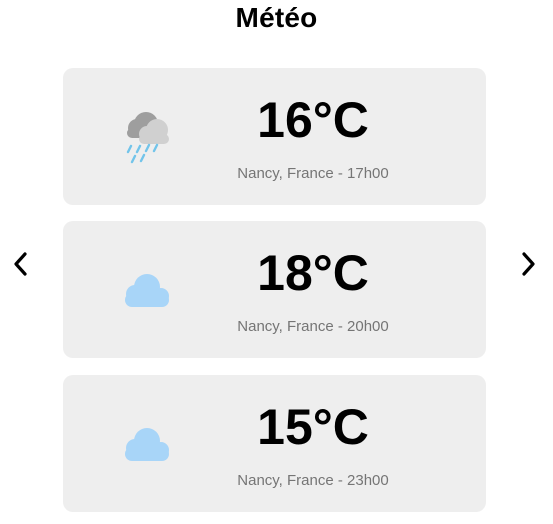  What do you see at coordinates (313, 120) in the screenshot?
I see `temperature: 16°C` at bounding box center [313, 120].